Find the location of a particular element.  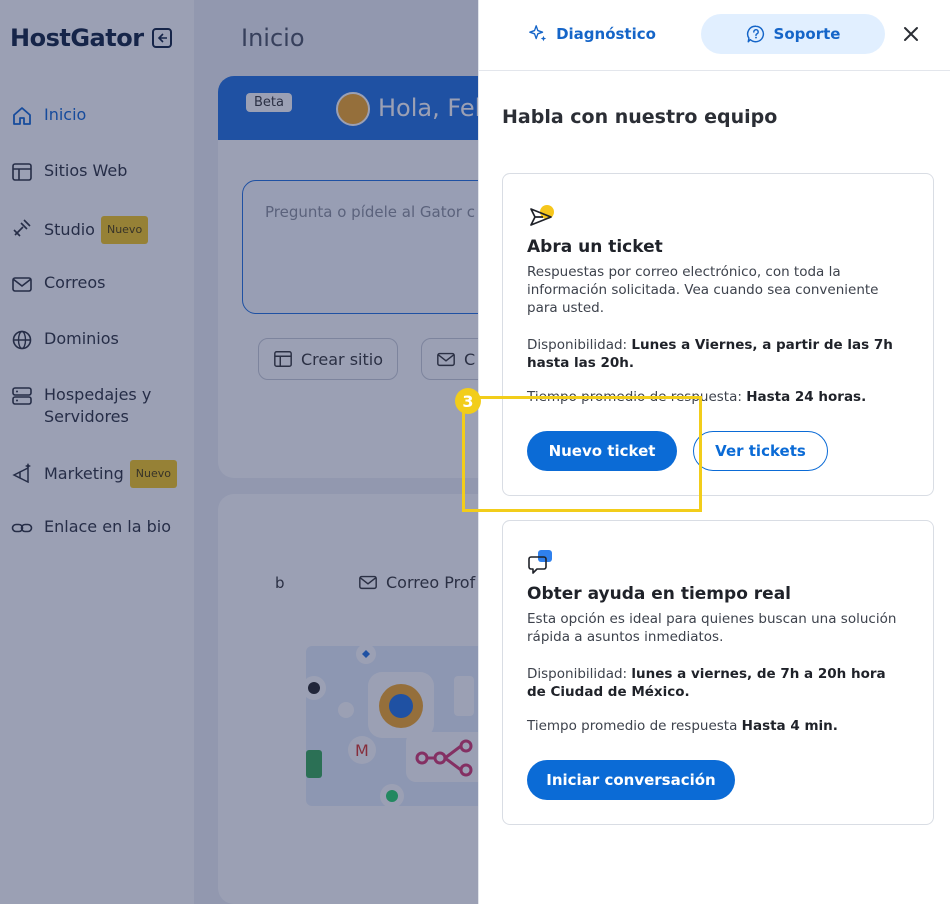

close-icon is located at coordinates (911, 34).